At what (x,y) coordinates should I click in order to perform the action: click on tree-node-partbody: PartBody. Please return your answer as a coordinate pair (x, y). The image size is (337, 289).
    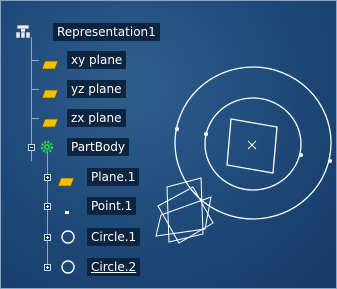
    Looking at the image, I should click on (93, 147).